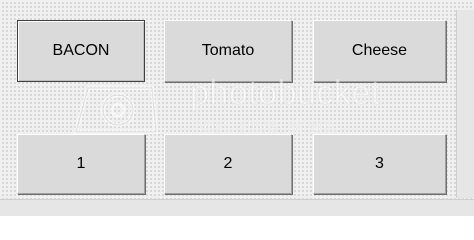 Image resolution: width=474 pixels, height=240 pixels. Describe the element at coordinates (228, 164) in the screenshot. I see `button-2: 2` at that location.